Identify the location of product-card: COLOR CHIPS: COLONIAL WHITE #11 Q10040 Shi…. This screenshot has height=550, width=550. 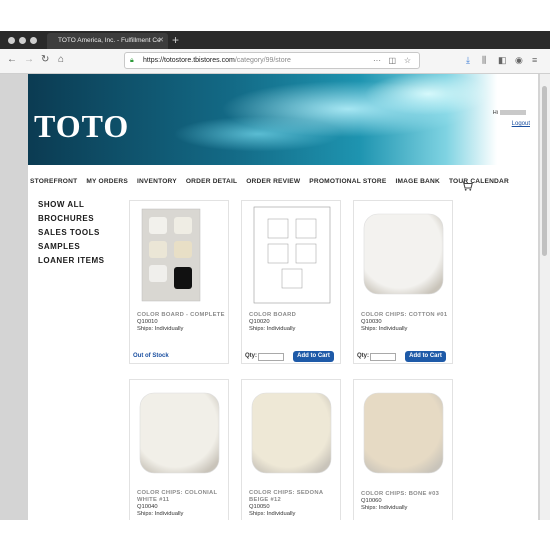
(179, 449).